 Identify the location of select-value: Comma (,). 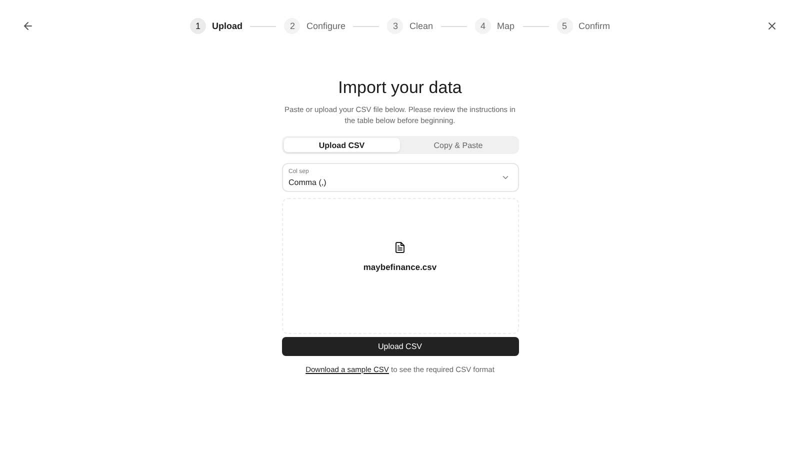
(307, 182).